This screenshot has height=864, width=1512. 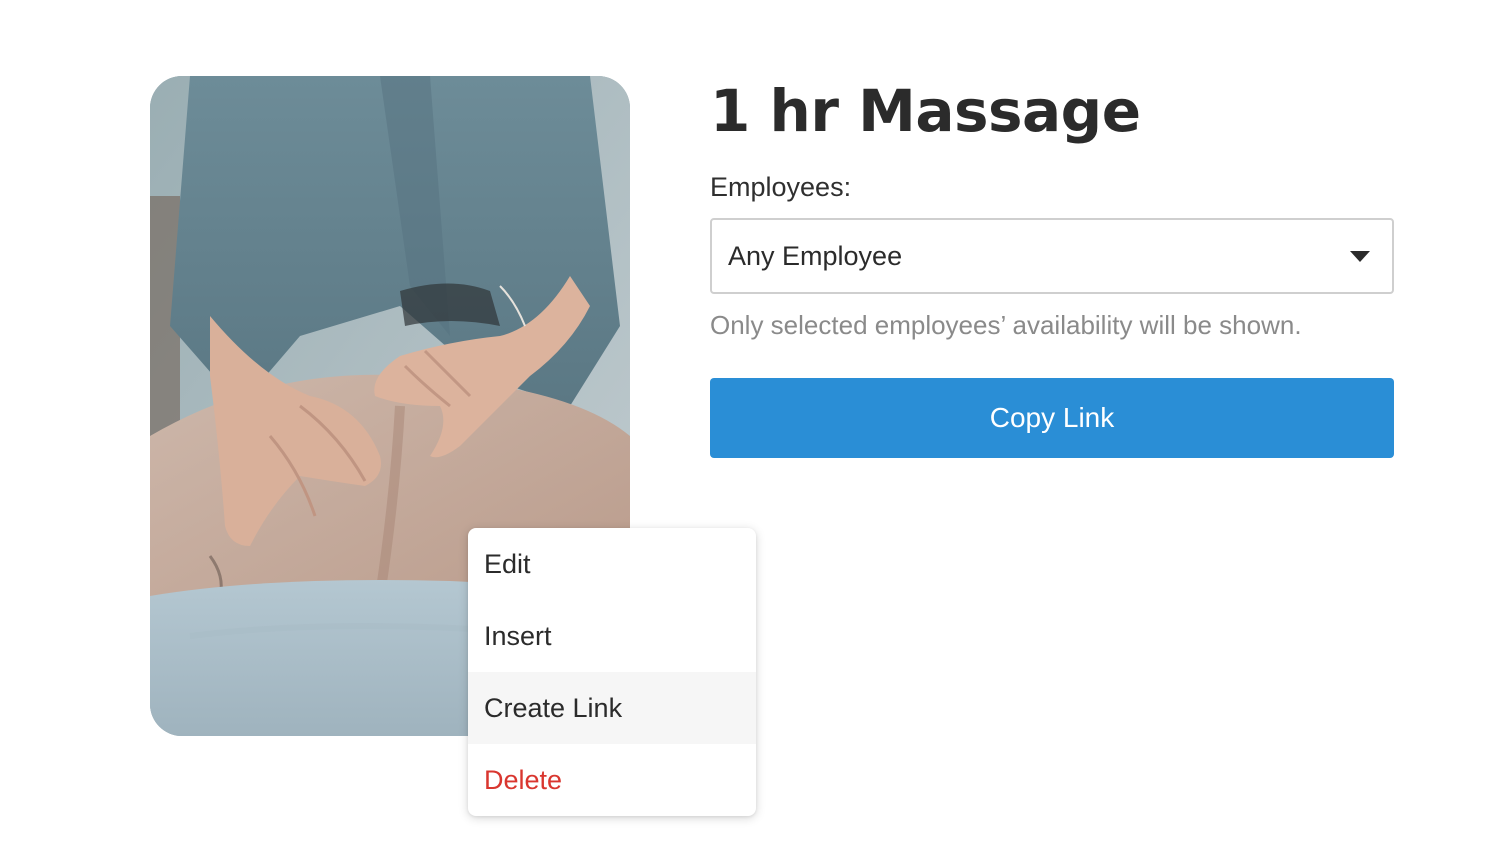 What do you see at coordinates (612, 708) in the screenshot?
I see `menu-item-create-link: Create Link` at bounding box center [612, 708].